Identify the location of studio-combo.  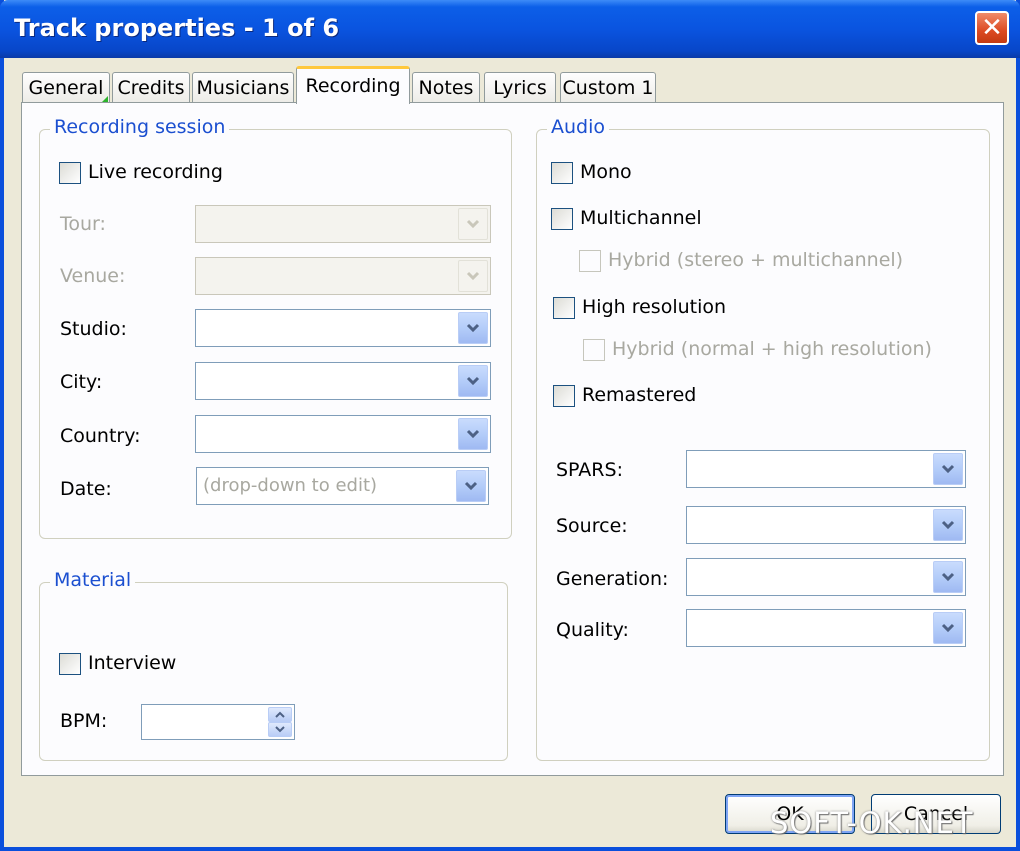
(343, 328).